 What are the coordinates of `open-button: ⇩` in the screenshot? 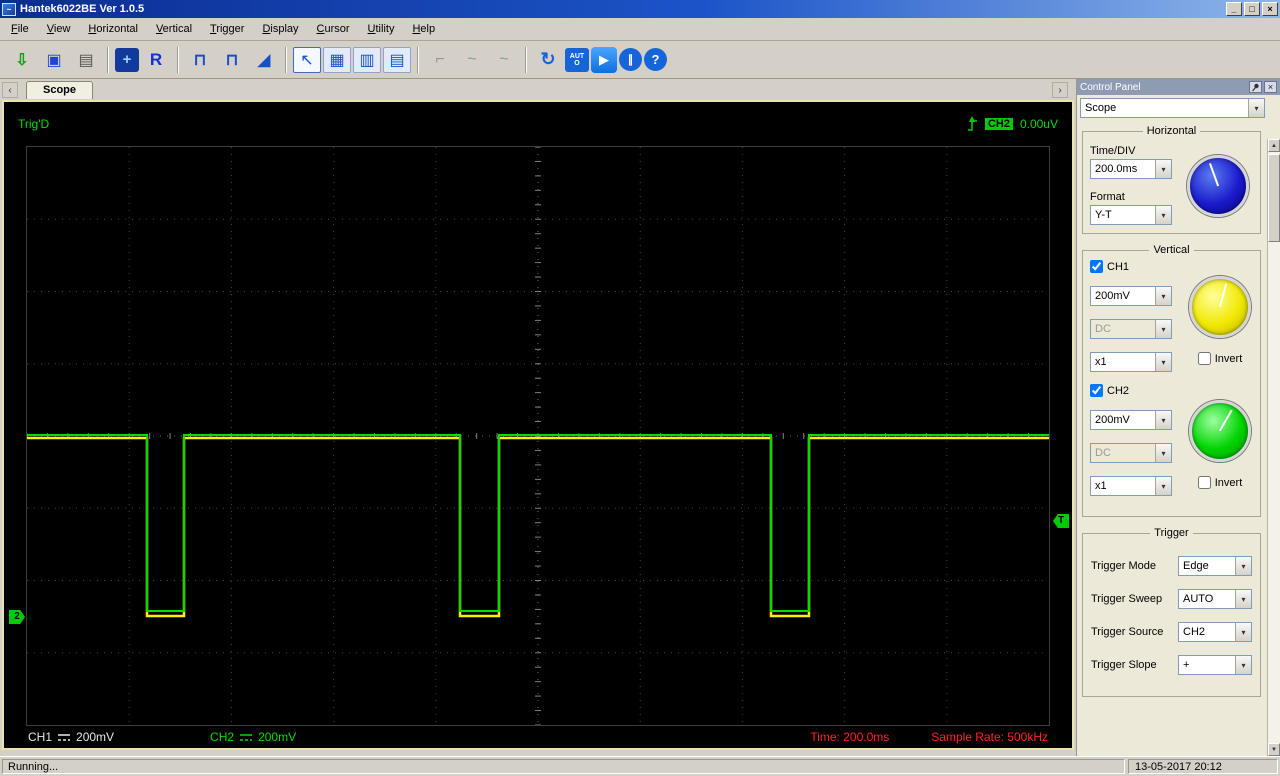 It's located at (22, 60).